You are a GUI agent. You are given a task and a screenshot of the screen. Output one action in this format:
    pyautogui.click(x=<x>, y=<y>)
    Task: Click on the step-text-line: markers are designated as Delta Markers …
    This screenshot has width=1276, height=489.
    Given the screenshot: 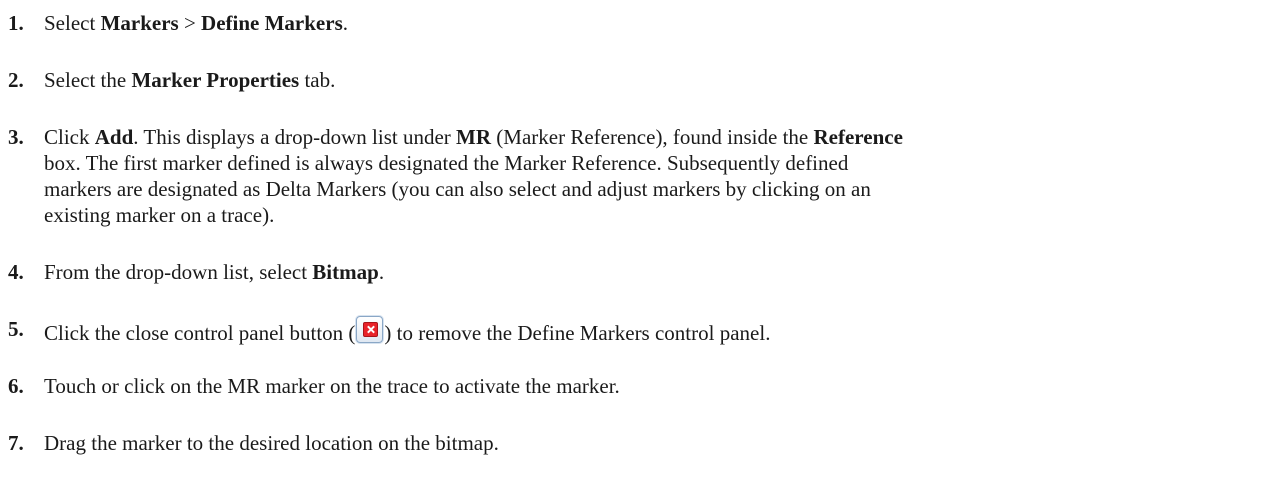 What is the action you would take?
    pyautogui.click(x=457, y=189)
    